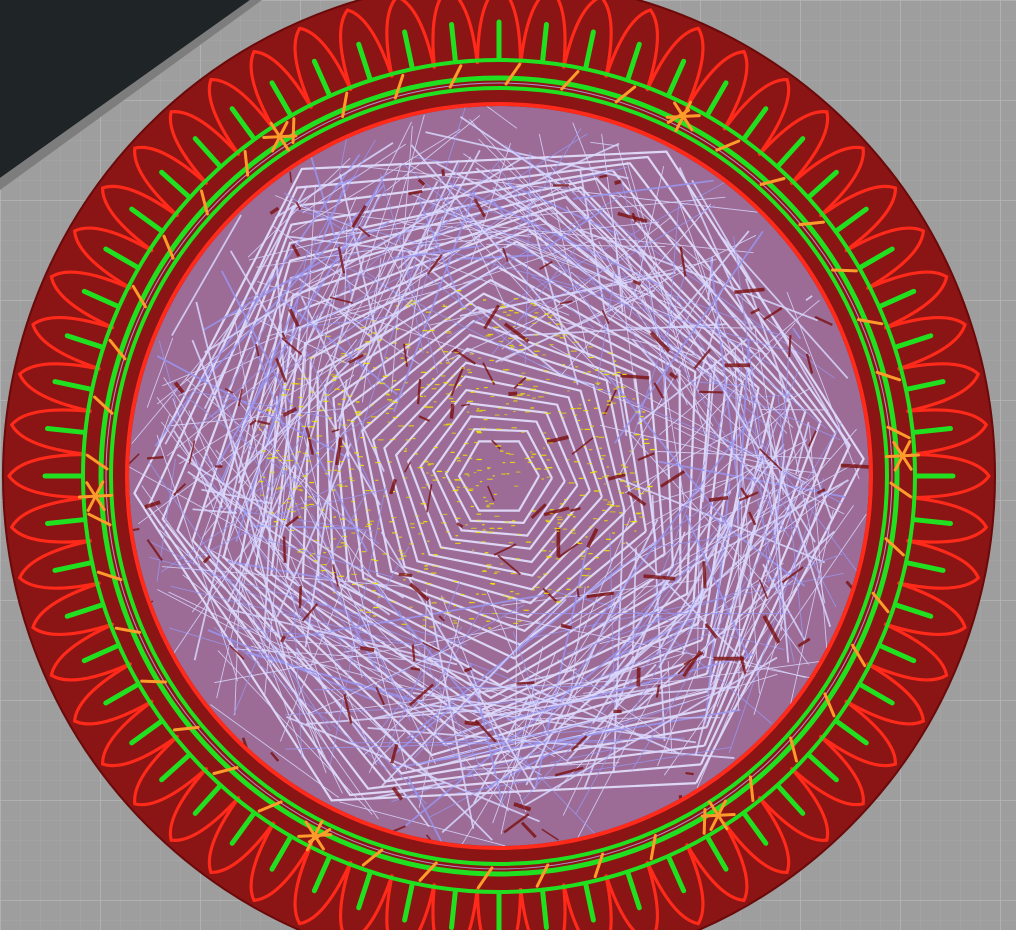 The image size is (1016, 930). I want to click on seam-tick, so click(293, 130).